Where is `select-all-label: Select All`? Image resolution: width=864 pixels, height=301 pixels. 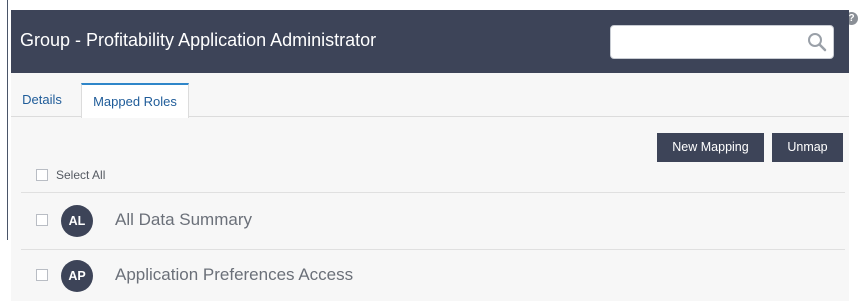
select-all-label: Select All is located at coordinates (81, 175).